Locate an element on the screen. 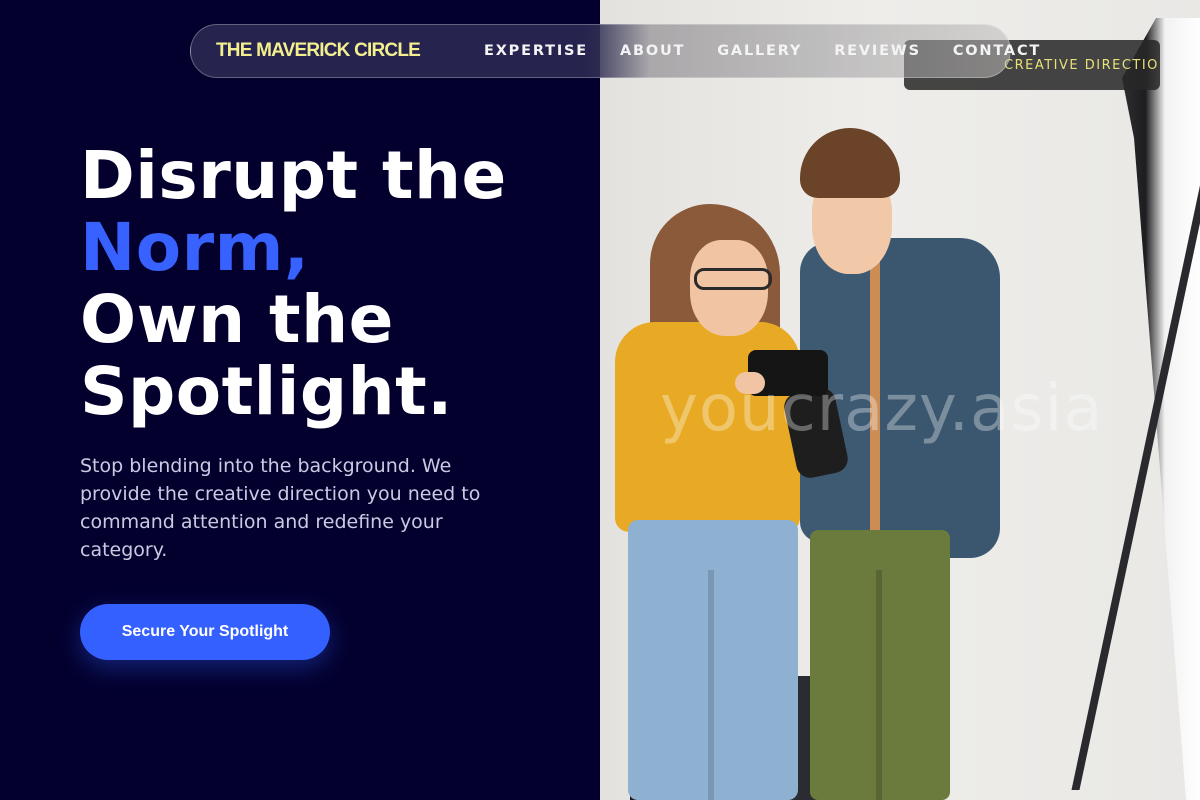 The width and height of the screenshot is (1200, 800). service-badge-label: CREATIVE DIRECTION is located at coordinates (1082, 65).